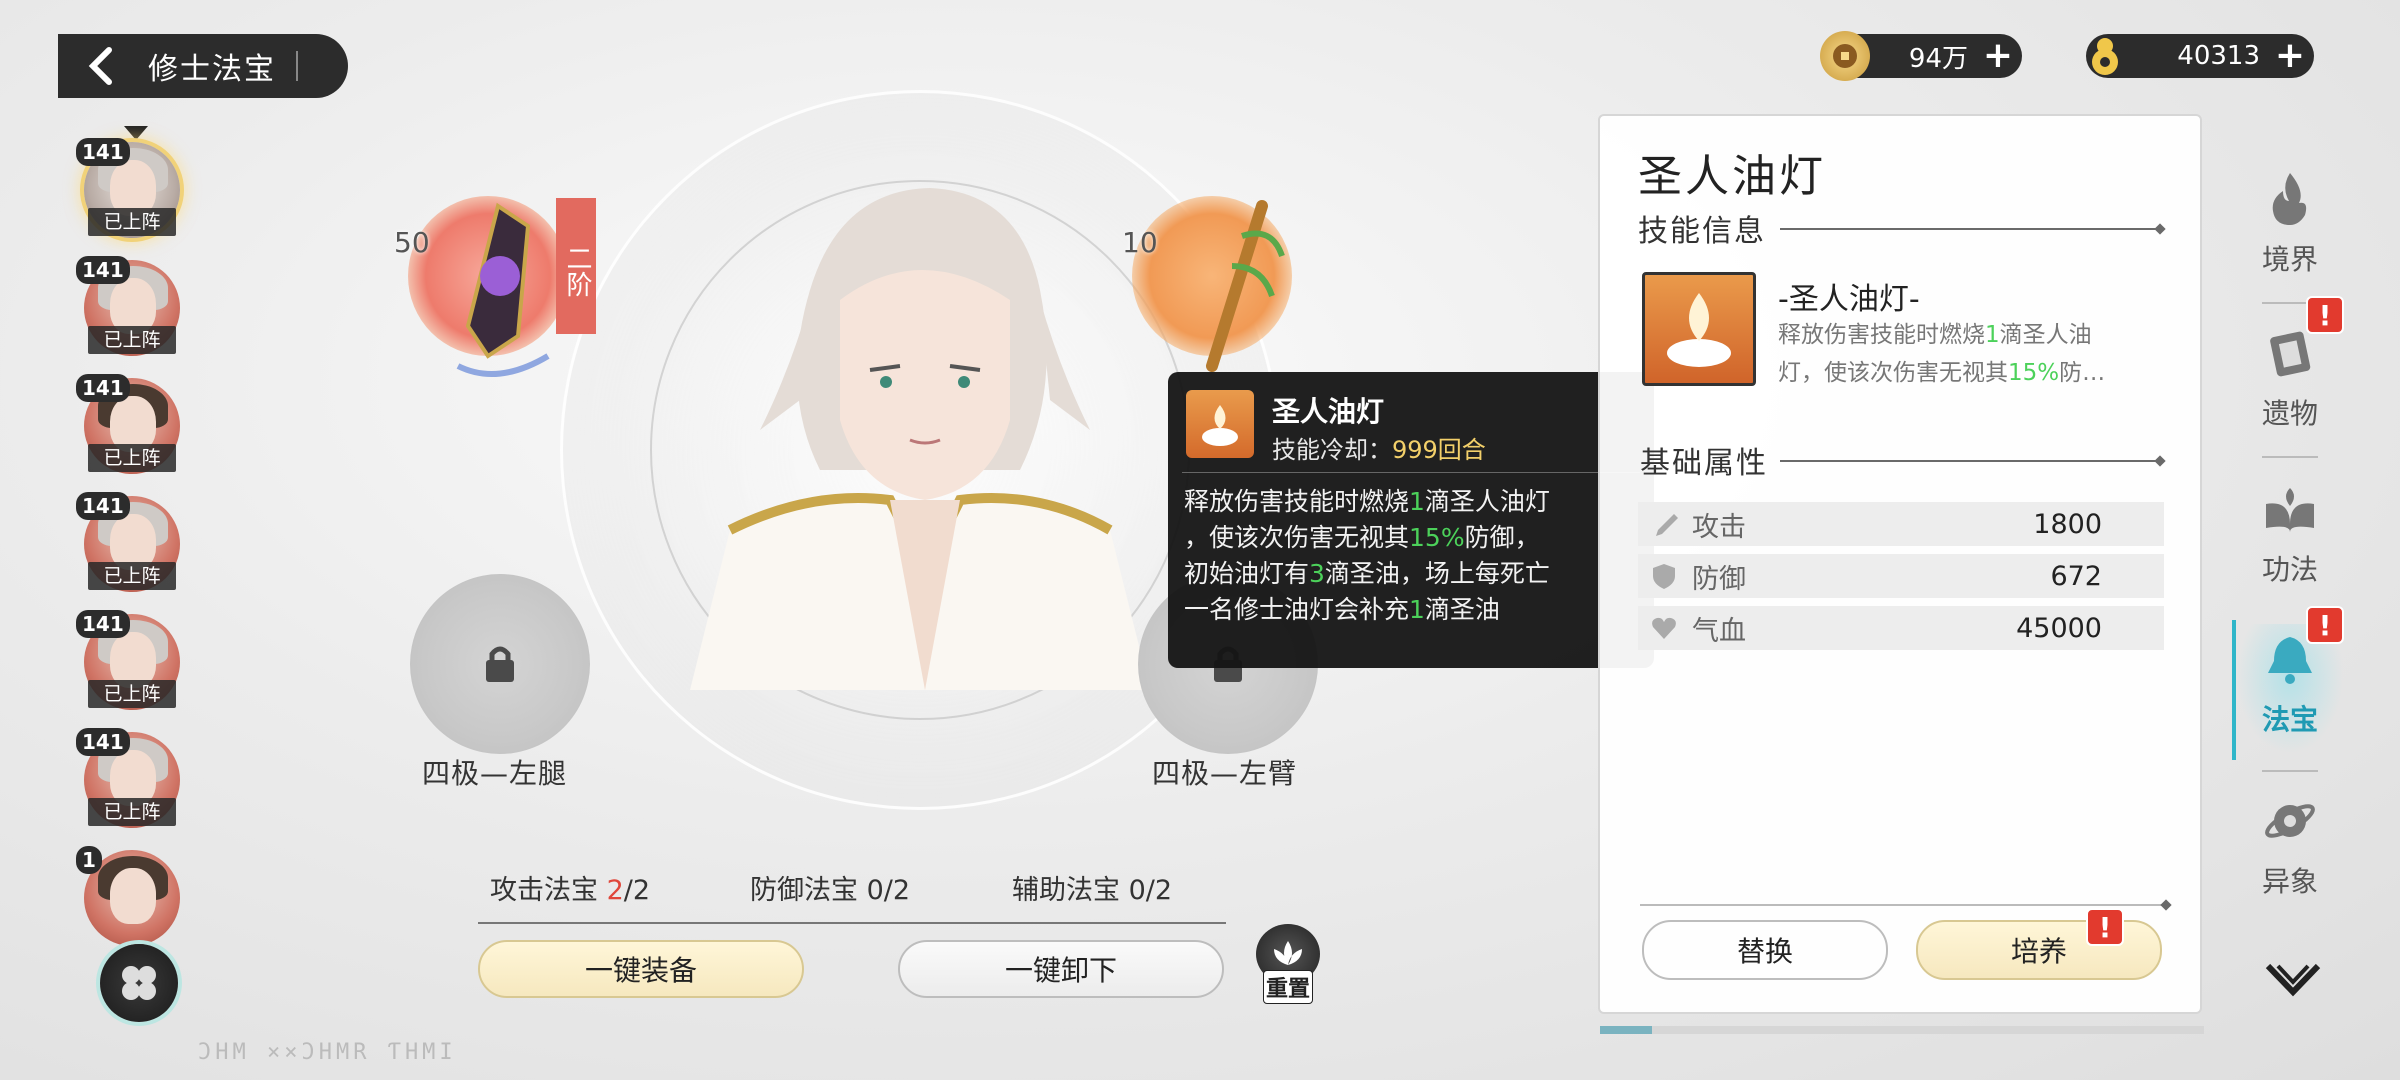 The width and height of the screenshot is (2400, 1080). Describe the element at coordinates (1702, 231) in the screenshot. I see `skill-section-title: 技能信息` at that location.